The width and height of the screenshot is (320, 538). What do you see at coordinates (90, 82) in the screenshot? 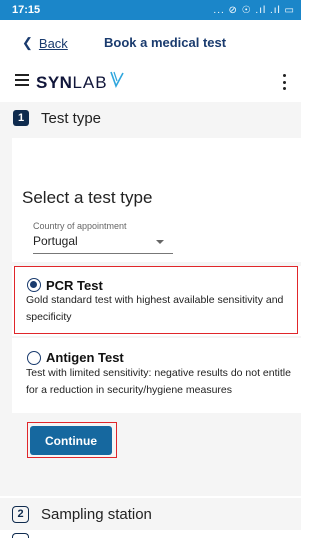
I see `logo-text-light: LAB` at bounding box center [90, 82].